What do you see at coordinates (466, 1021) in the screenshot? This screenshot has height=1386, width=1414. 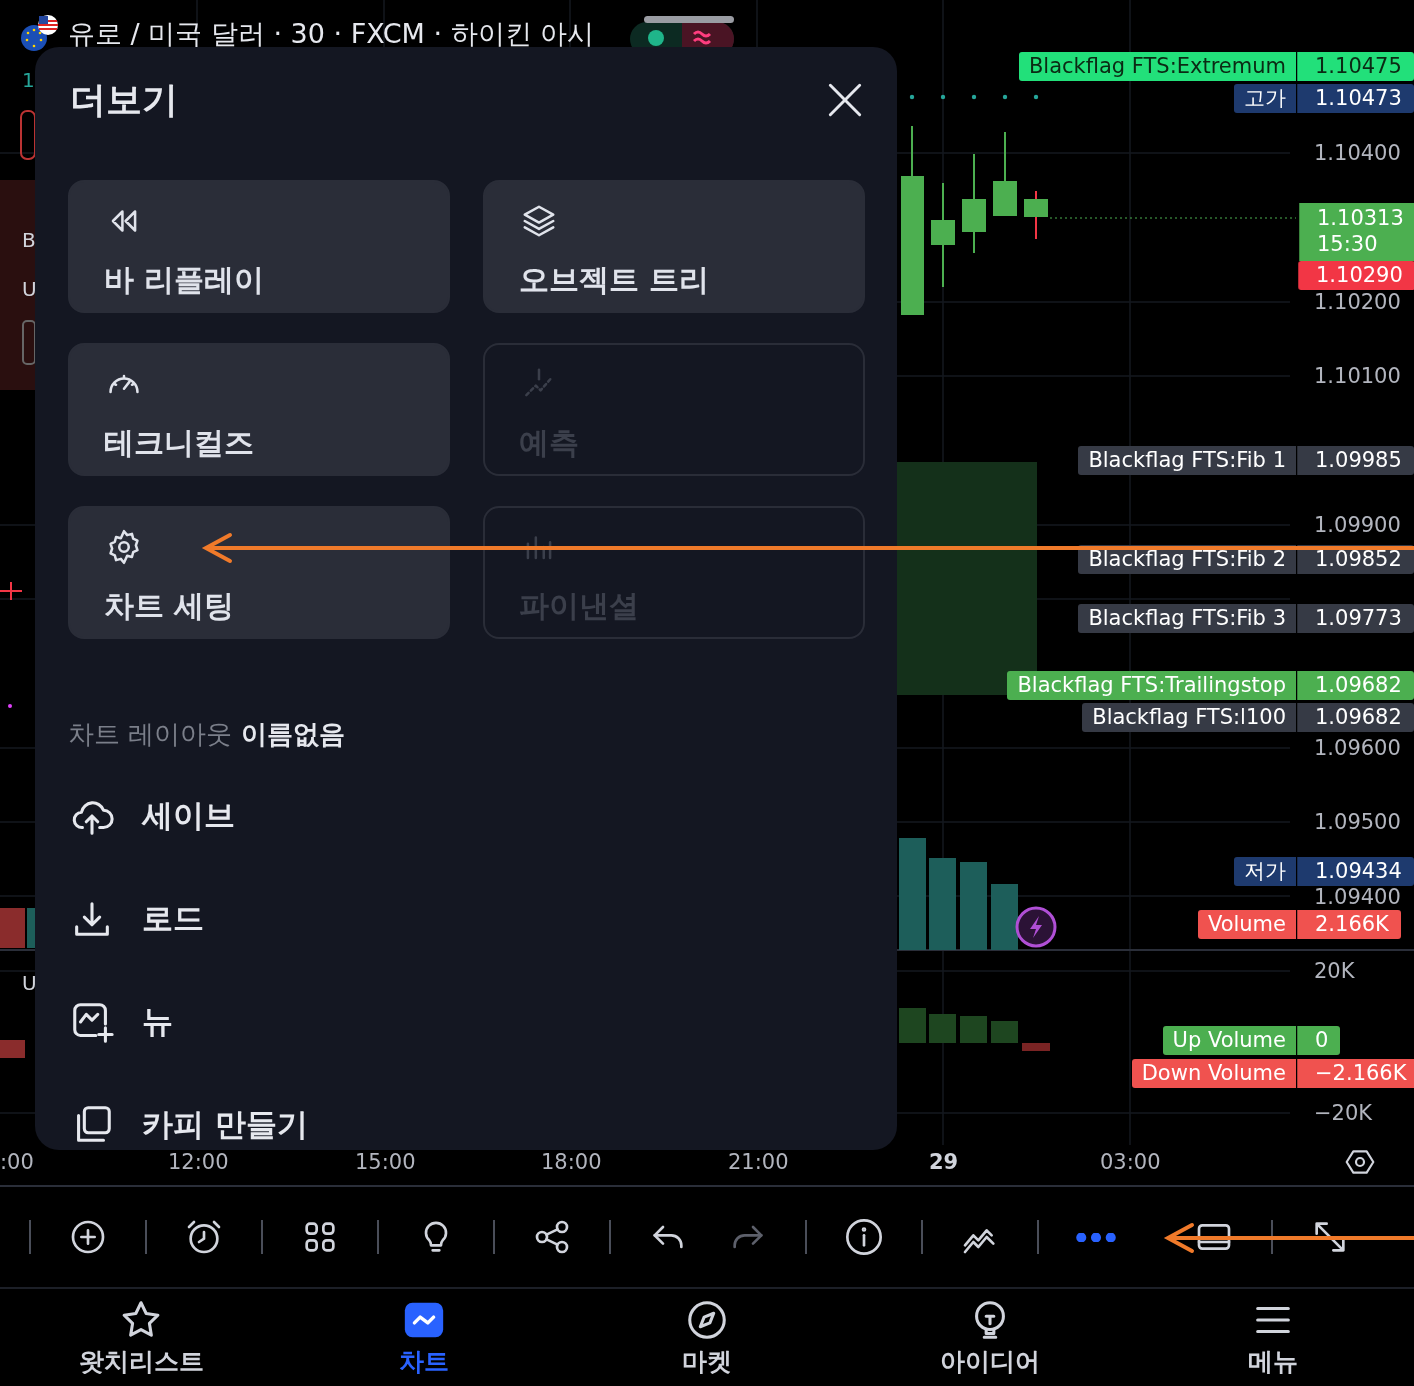 I see `menu-item: 뉴` at bounding box center [466, 1021].